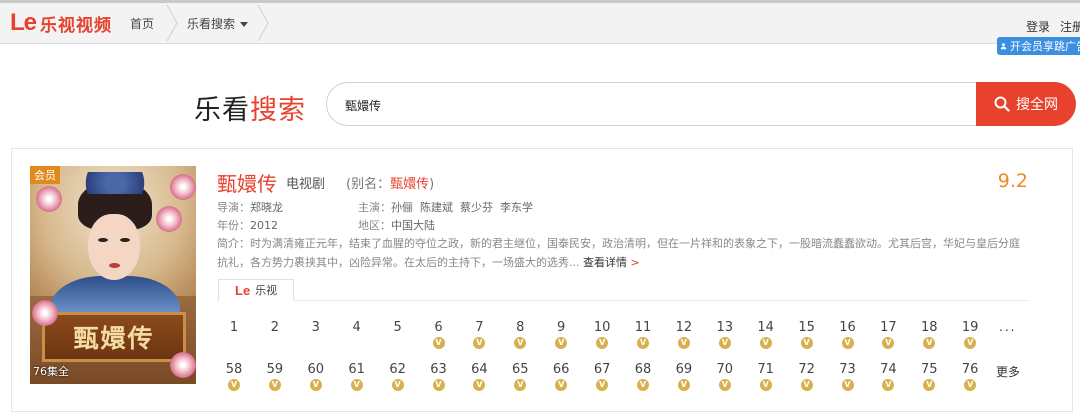 This screenshot has width=1080, height=420. What do you see at coordinates (234, 376) in the screenshot?
I see `episode-58-button: 58 V` at bounding box center [234, 376].